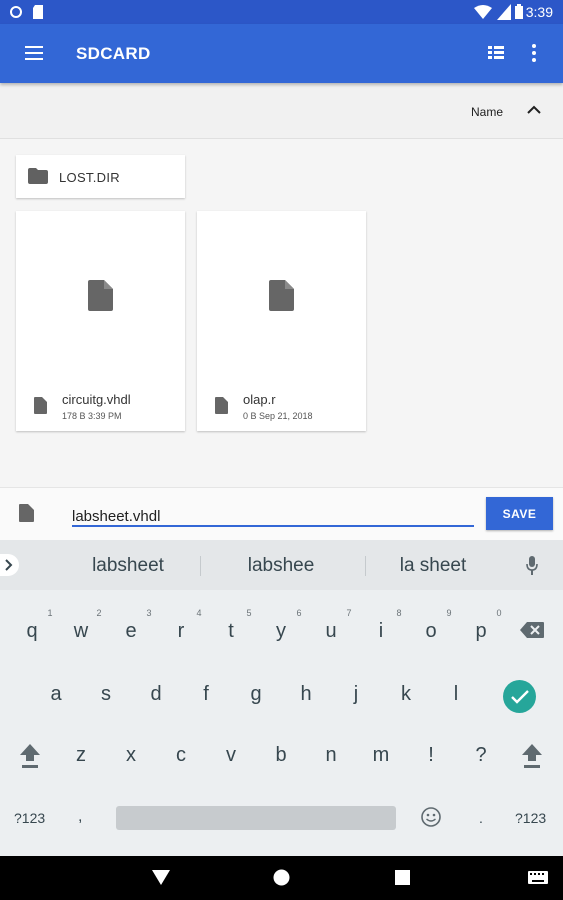  I want to click on key-hint: 8, so click(399, 613).